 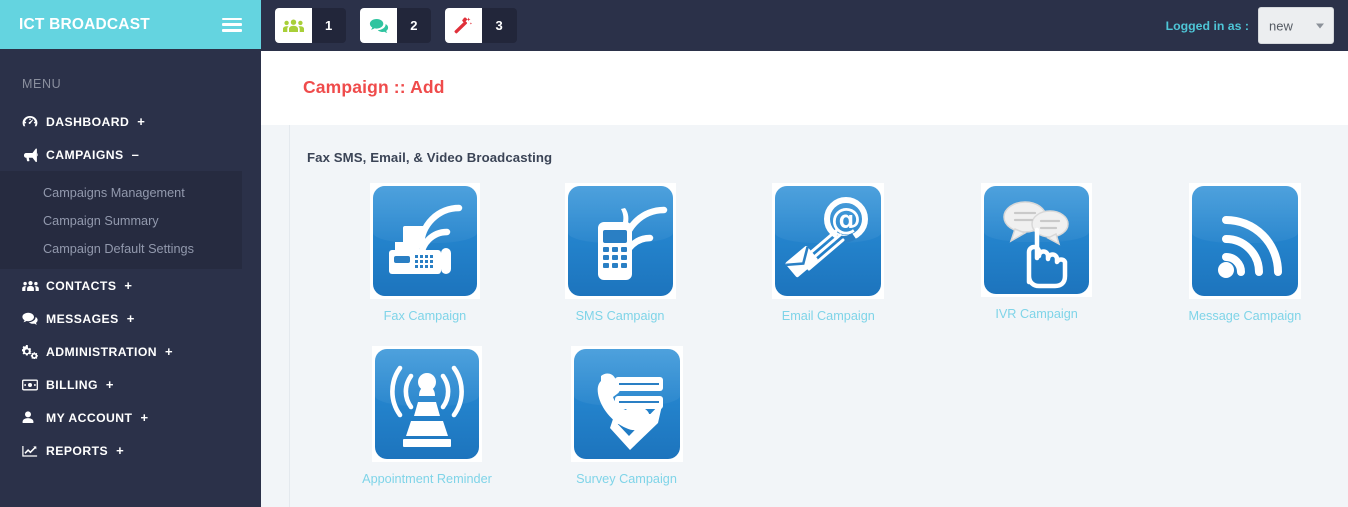 I want to click on badge-count: 3, so click(x=499, y=25).